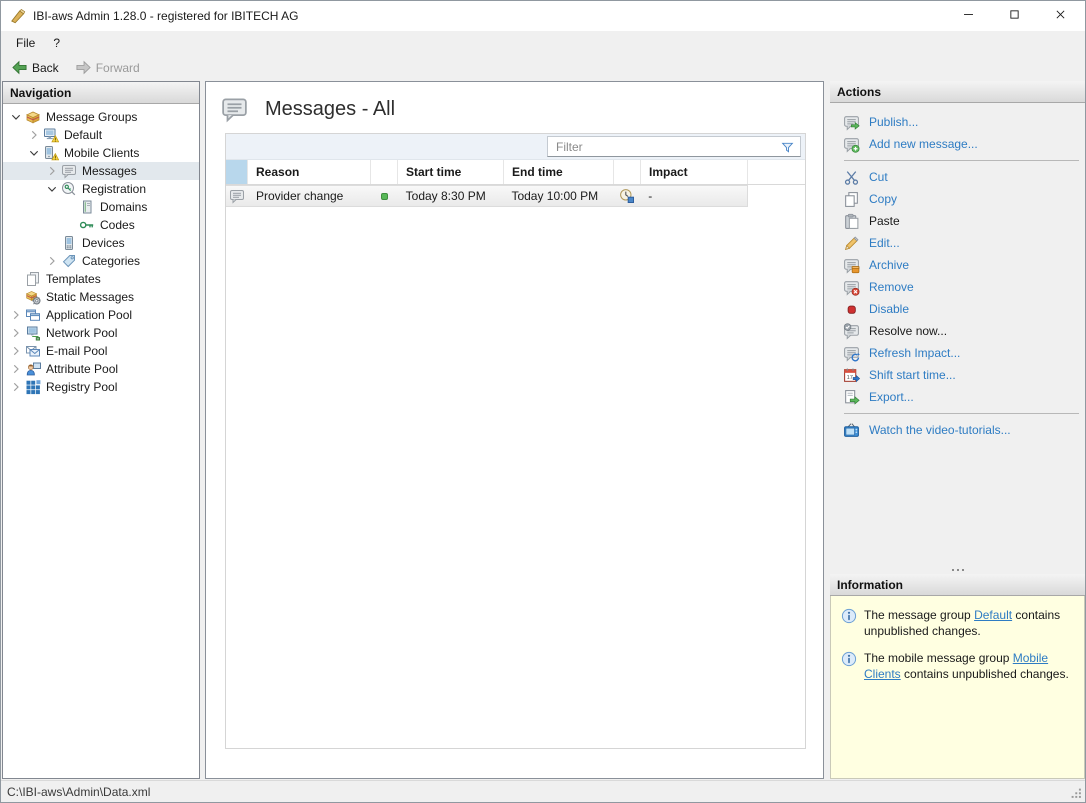 The image size is (1086, 803). I want to click on domains-icon, so click(87, 207).